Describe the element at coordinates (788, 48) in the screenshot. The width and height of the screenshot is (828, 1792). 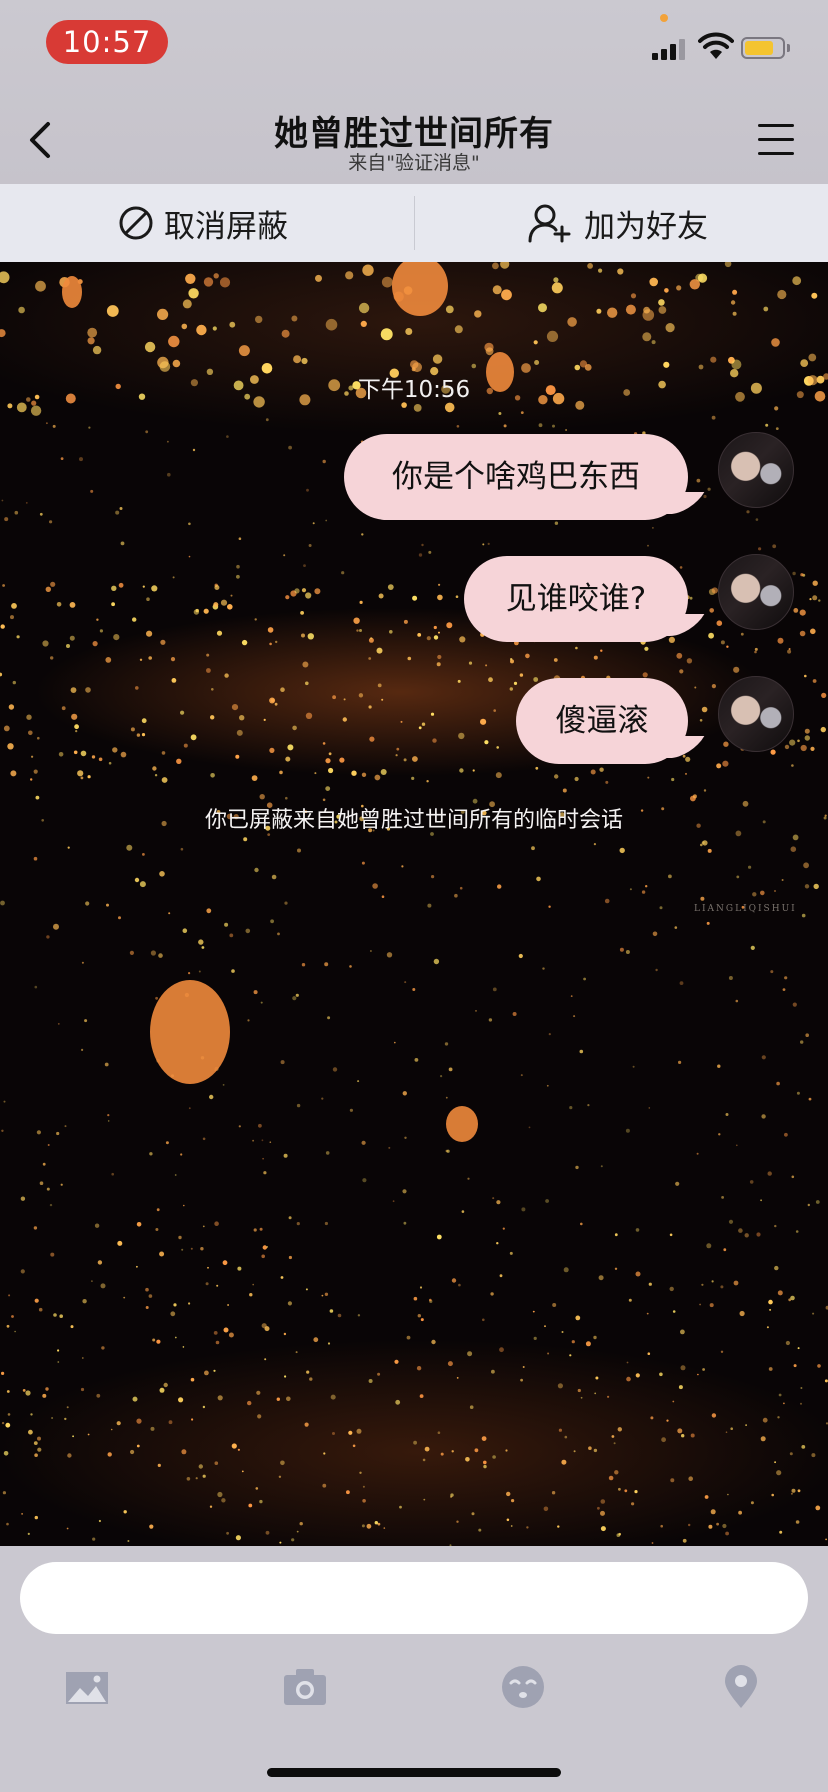
I see `battery-cap` at that location.